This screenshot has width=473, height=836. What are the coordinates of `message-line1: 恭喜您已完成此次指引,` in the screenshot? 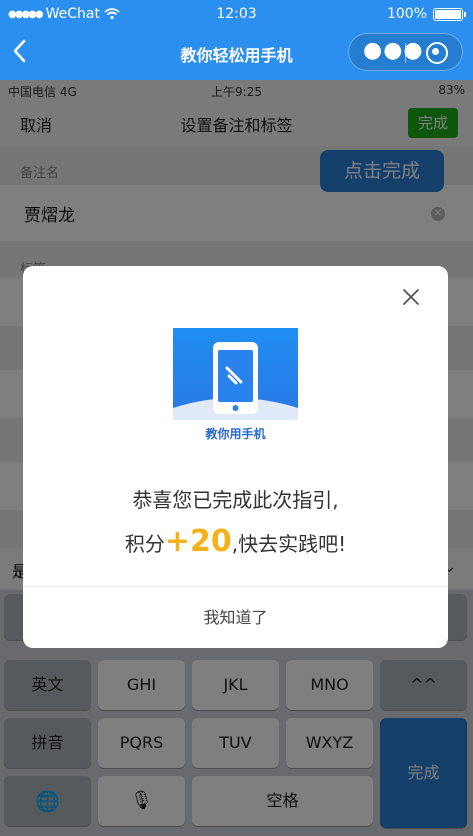 It's located at (235, 500).